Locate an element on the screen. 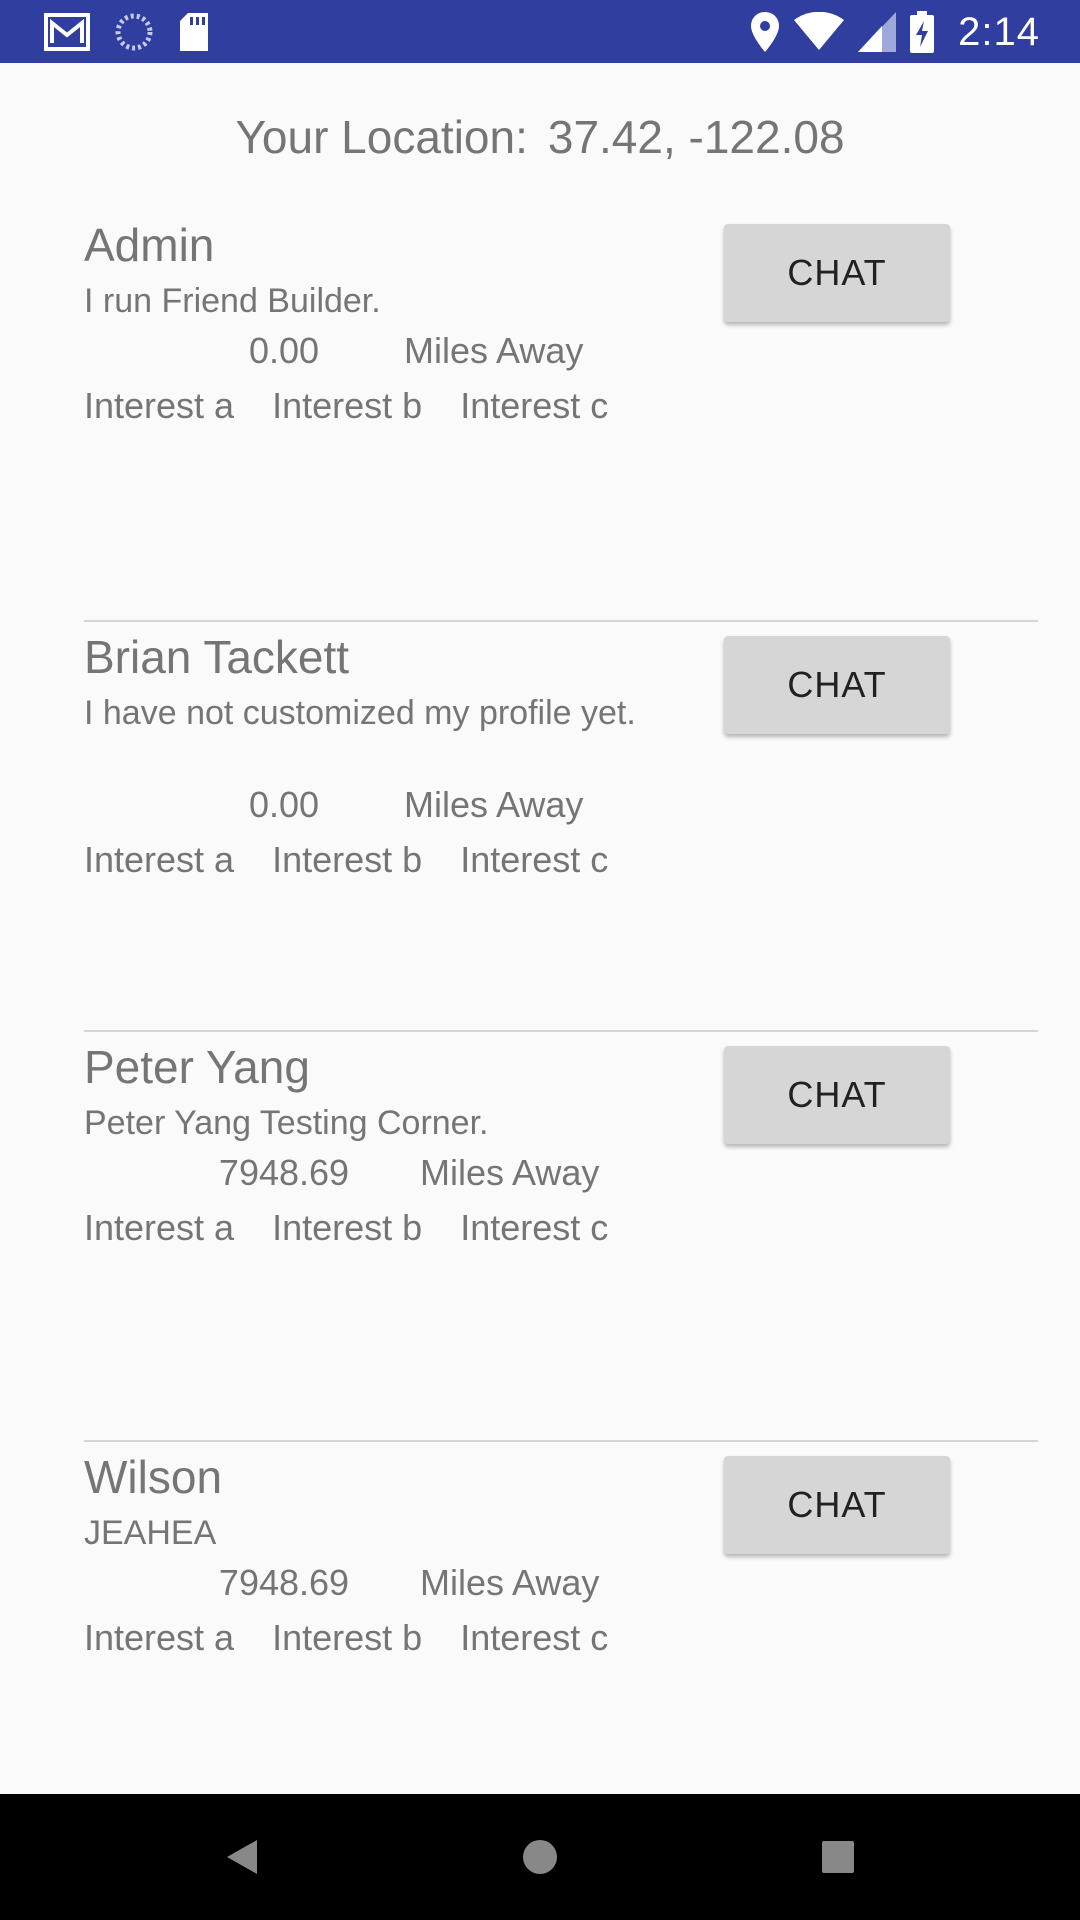  signal-icon is located at coordinates (877, 32).